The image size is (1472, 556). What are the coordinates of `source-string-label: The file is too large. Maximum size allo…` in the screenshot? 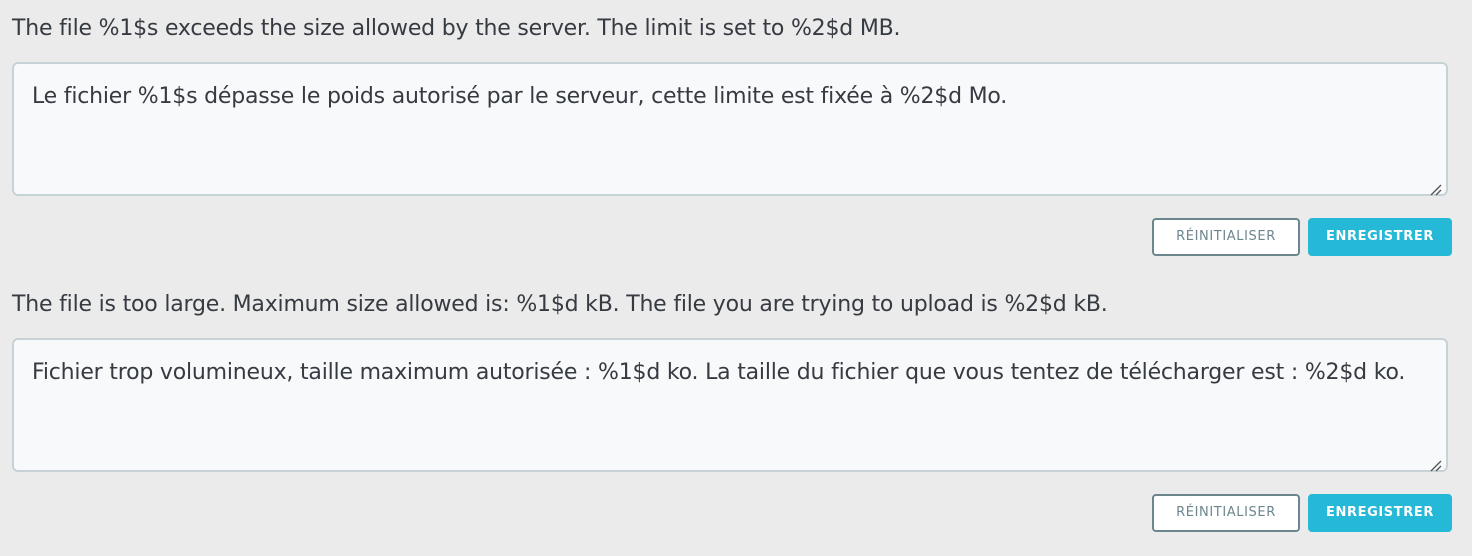 It's located at (560, 304).